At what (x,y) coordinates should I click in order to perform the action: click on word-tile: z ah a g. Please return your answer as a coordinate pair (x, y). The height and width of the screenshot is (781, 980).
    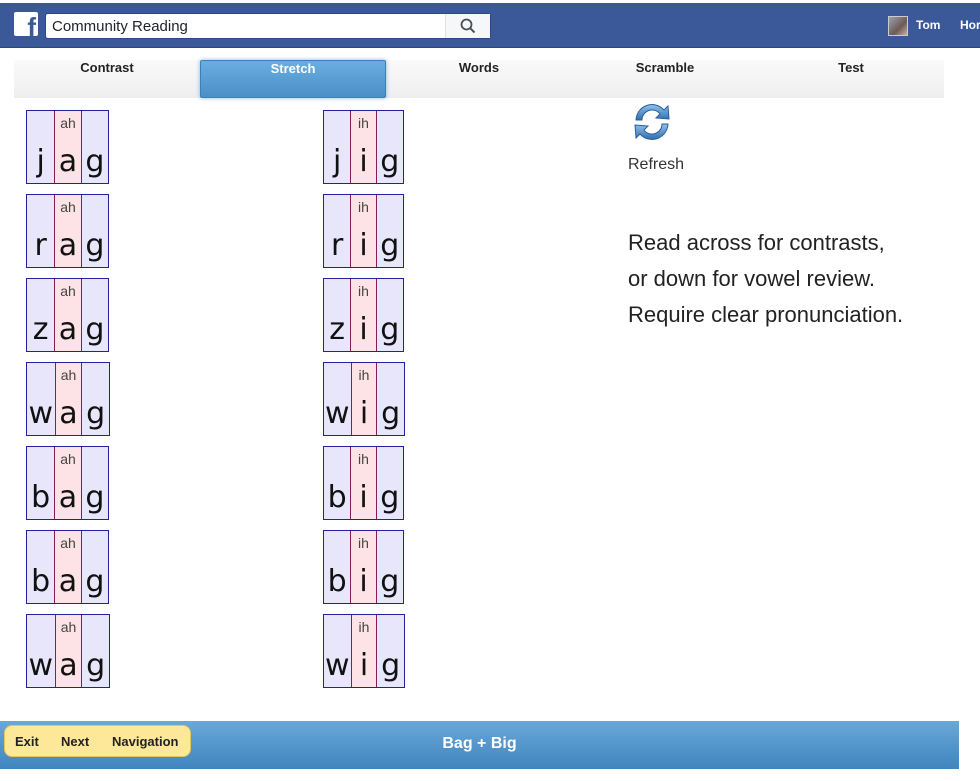
    Looking at the image, I should click on (67, 315).